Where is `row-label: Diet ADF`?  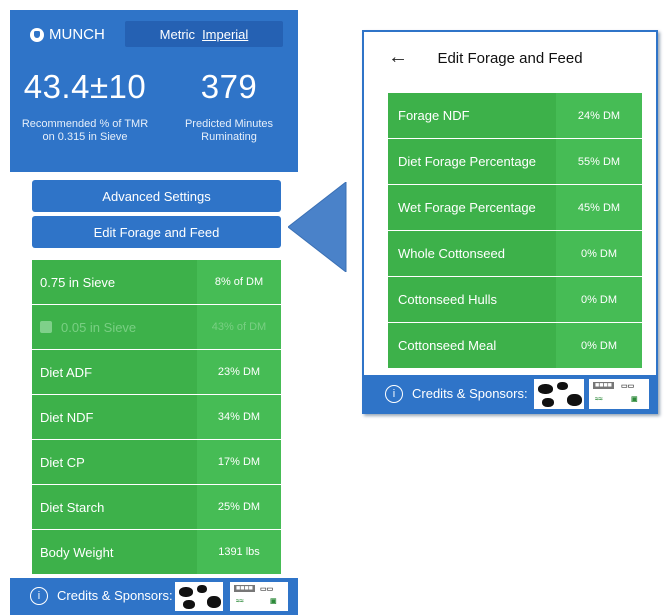 row-label: Diet ADF is located at coordinates (114, 372).